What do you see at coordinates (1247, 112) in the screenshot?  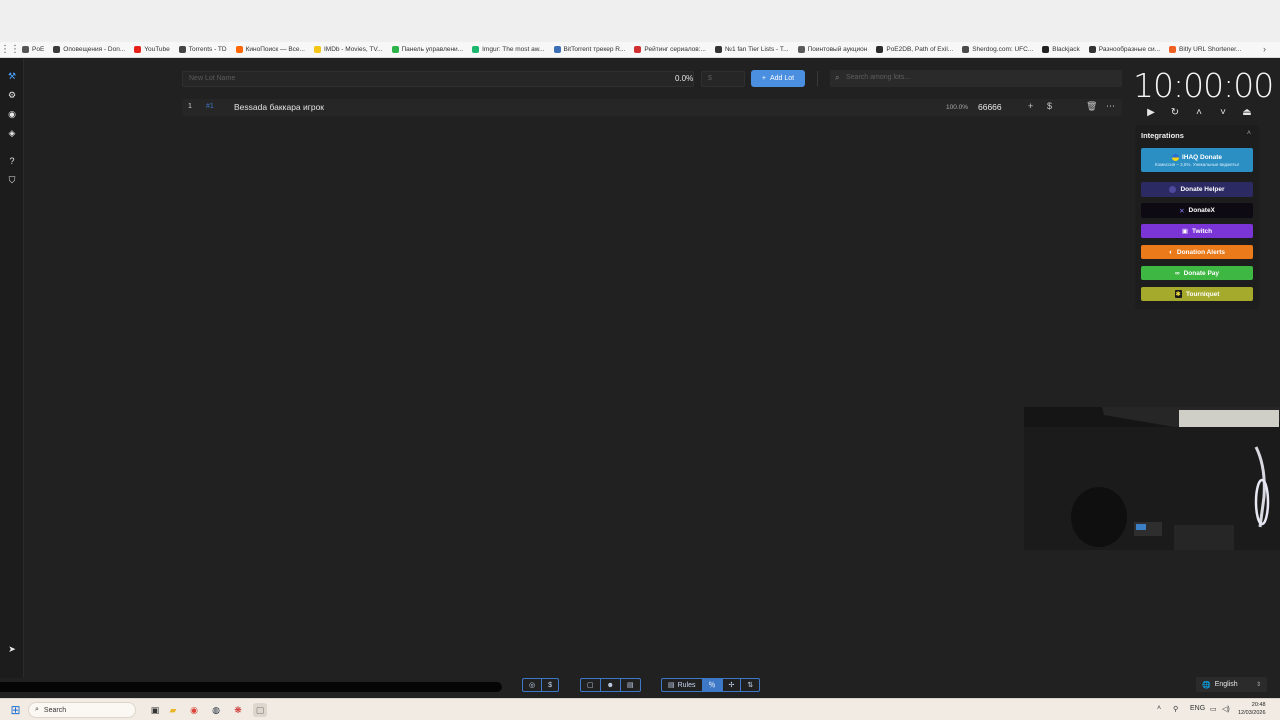 I see `double-chevron-up-icon: ⏏` at bounding box center [1247, 112].